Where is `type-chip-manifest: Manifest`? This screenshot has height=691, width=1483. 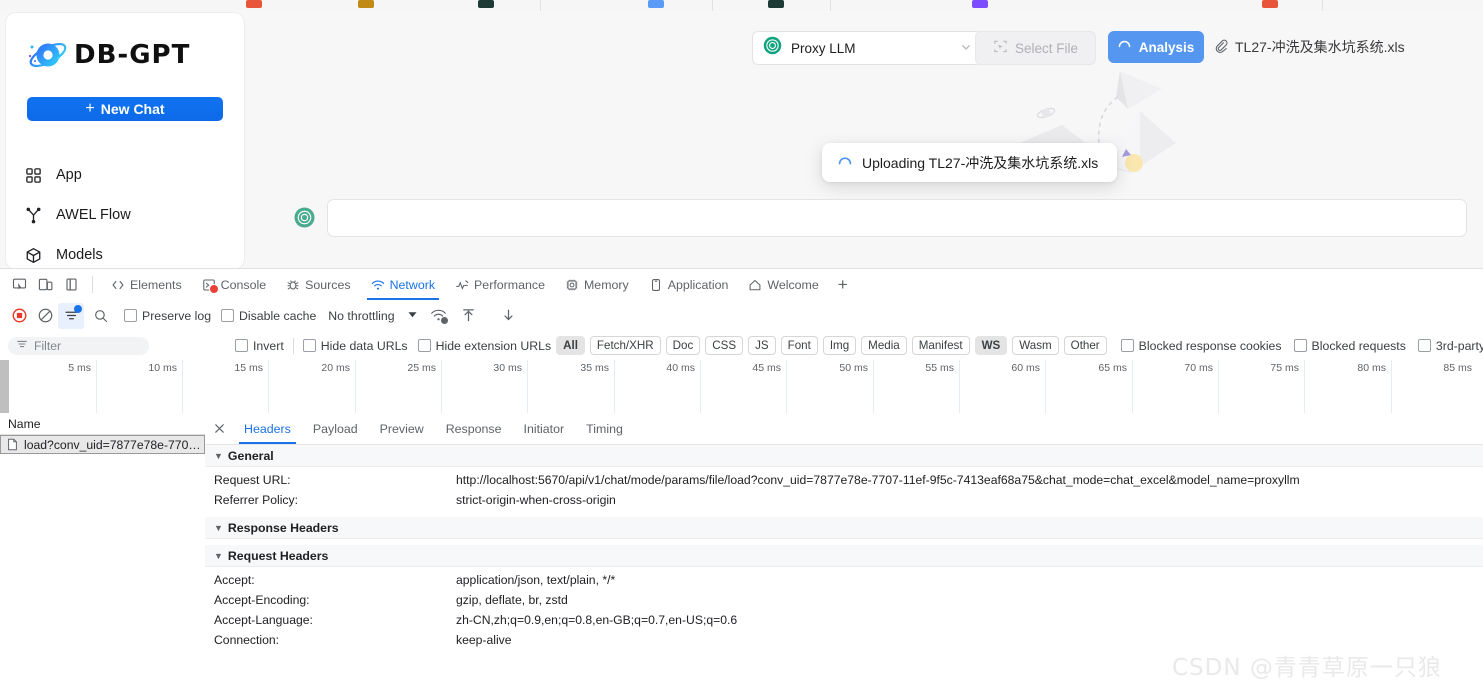 type-chip-manifest: Manifest is located at coordinates (940, 345).